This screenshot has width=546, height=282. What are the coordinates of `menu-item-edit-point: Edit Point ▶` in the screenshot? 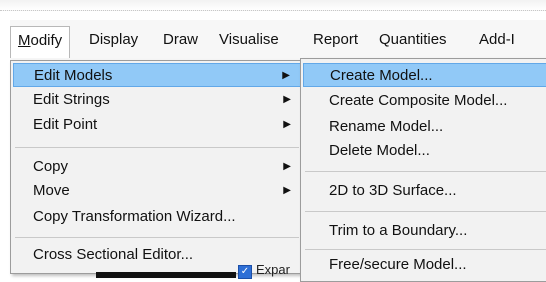 It's located at (157, 125).